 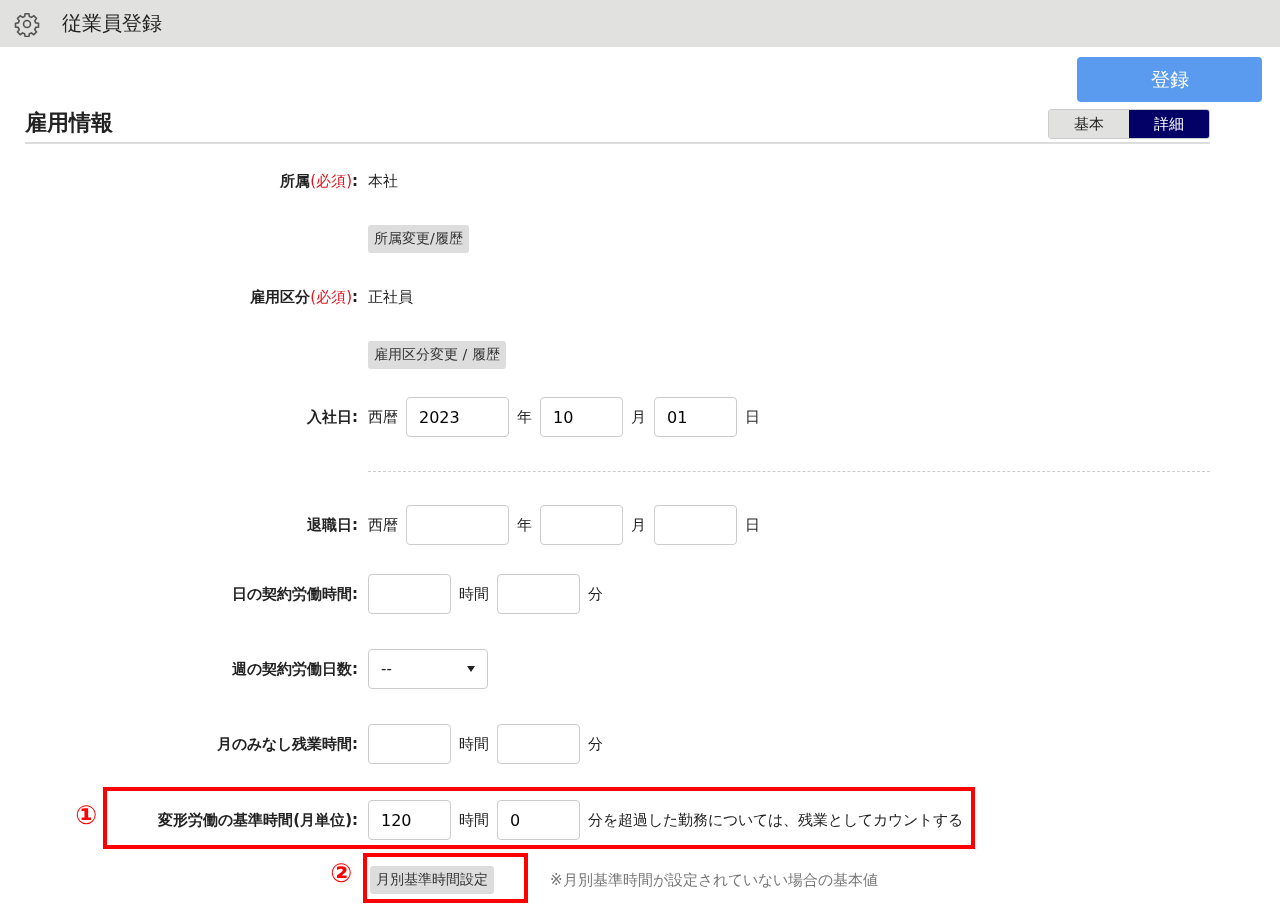 What do you see at coordinates (775, 820) in the screenshot?
I see `overtime-description: 分を超過した勤務については、残業としてカウントする` at bounding box center [775, 820].